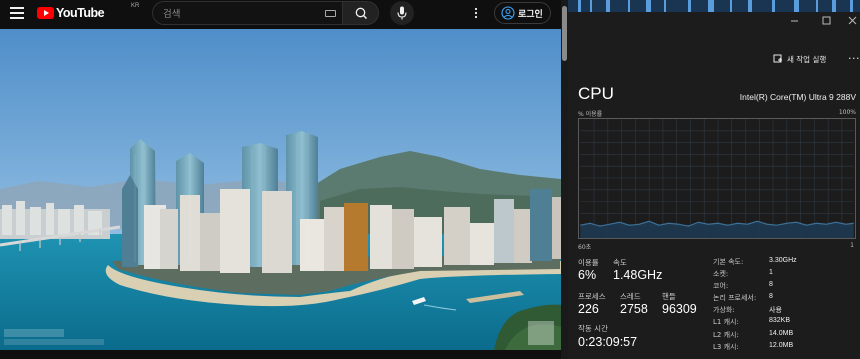  What do you see at coordinates (852, 245) in the screenshot?
I see `time-axis-end: 1` at bounding box center [852, 245].